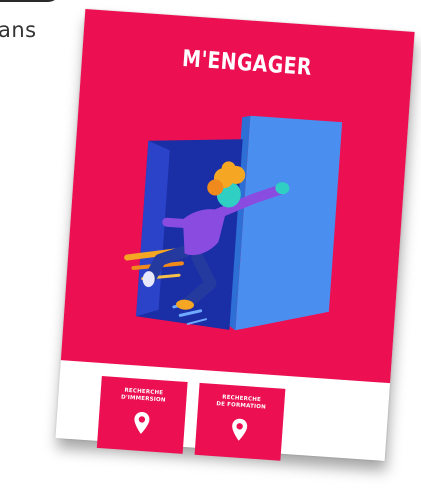 Image resolution: width=421 pixels, height=496 pixels. I want to click on formation-search-tile: RECHERCHE DE FORMATION, so click(240, 421).